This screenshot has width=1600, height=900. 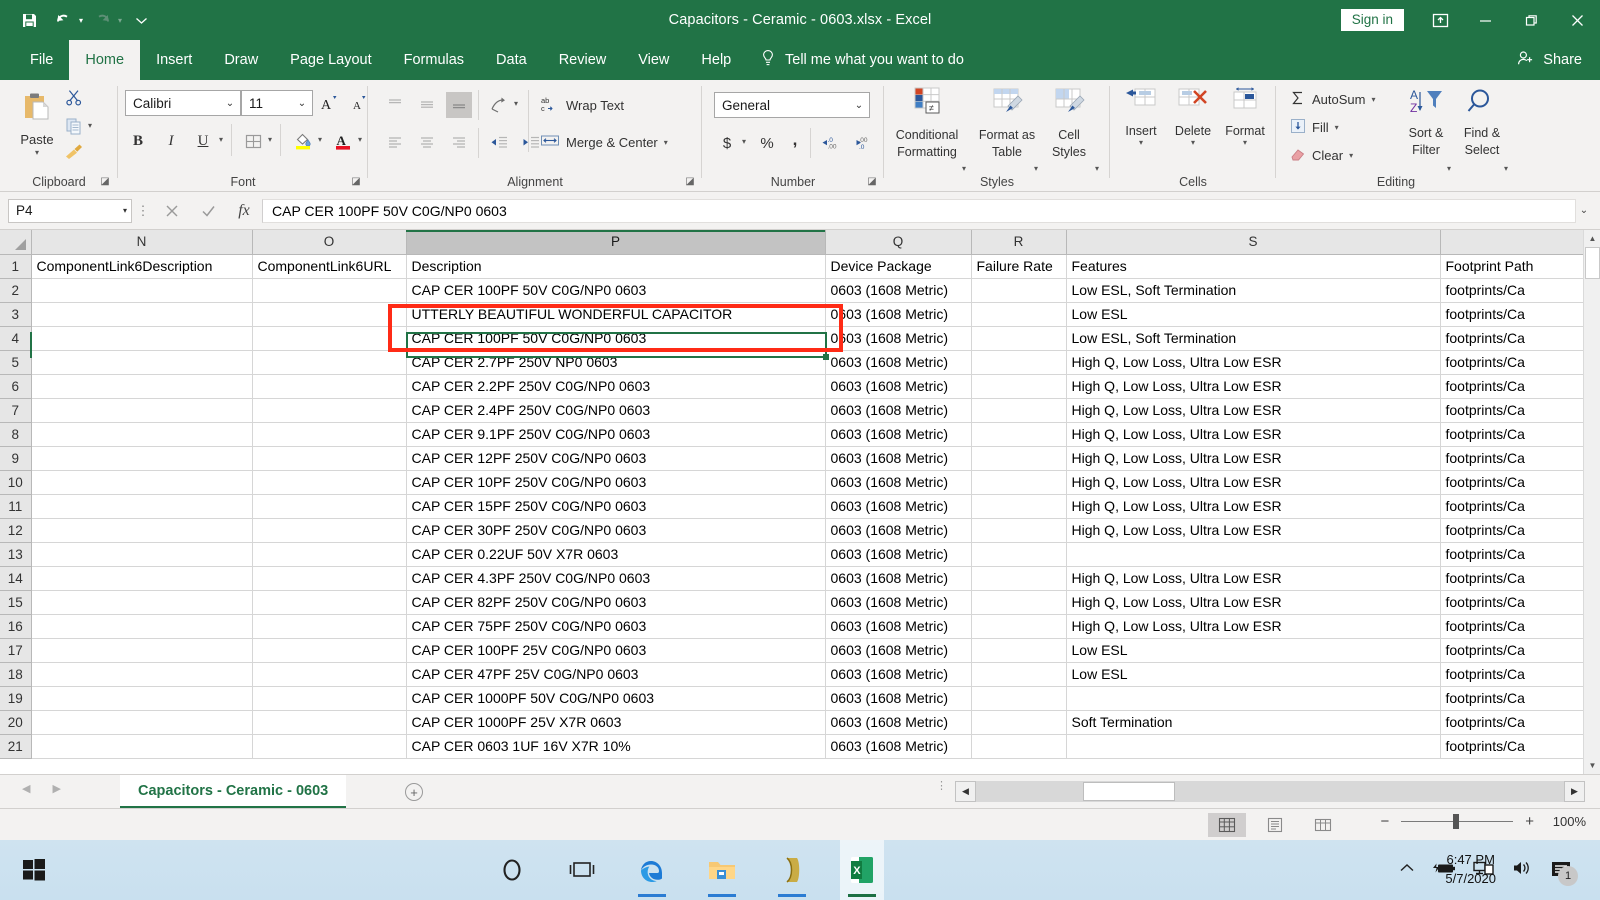 What do you see at coordinates (16, 410) in the screenshot?
I see `row-header-7: 7` at bounding box center [16, 410].